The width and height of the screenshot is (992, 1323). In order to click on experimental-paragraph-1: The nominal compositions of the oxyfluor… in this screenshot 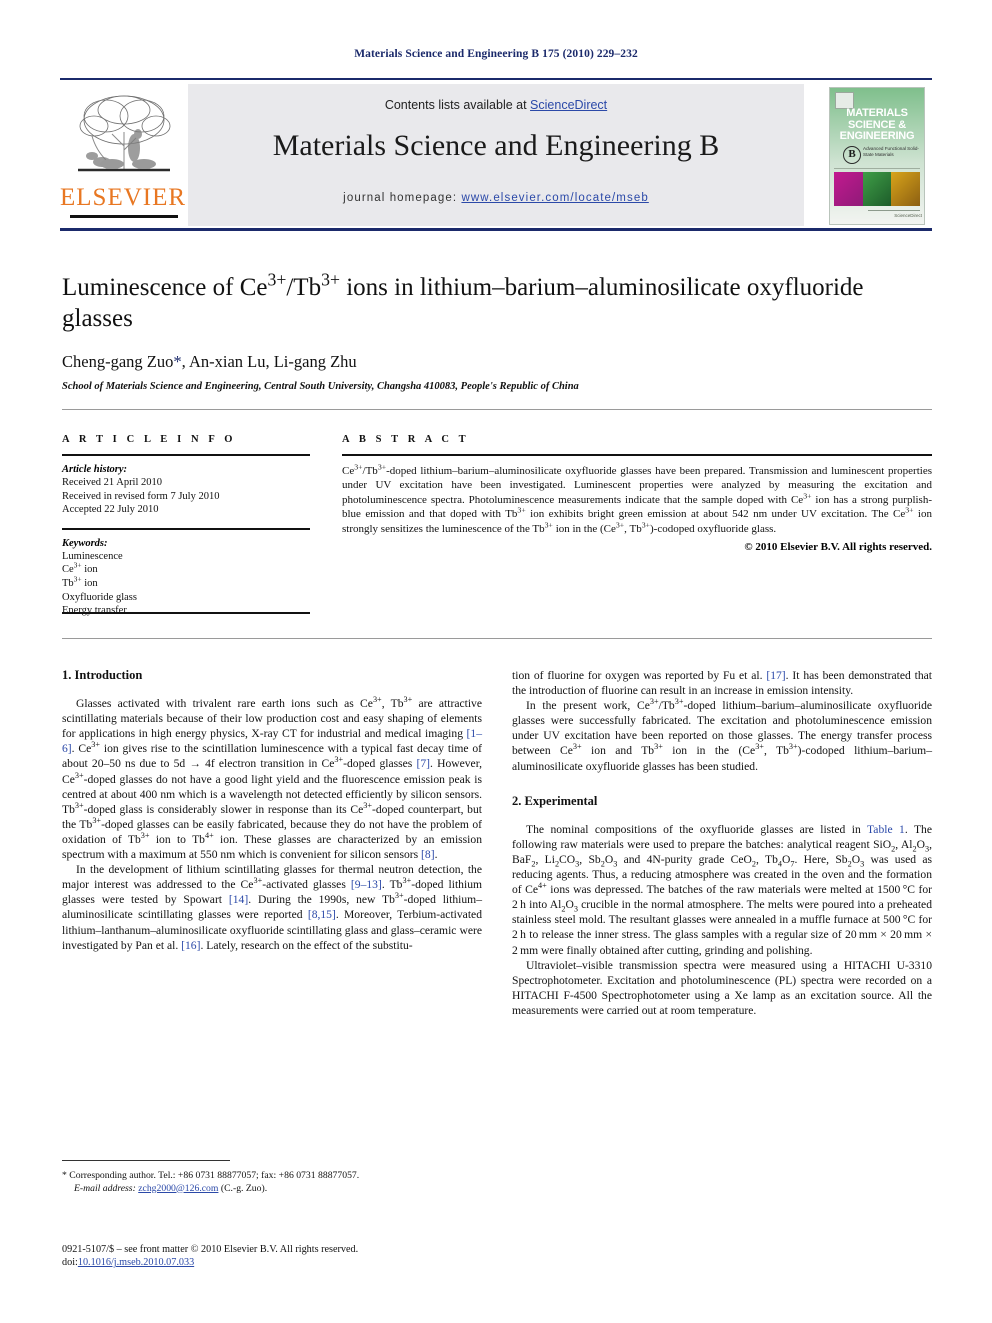, I will do `click(722, 889)`.